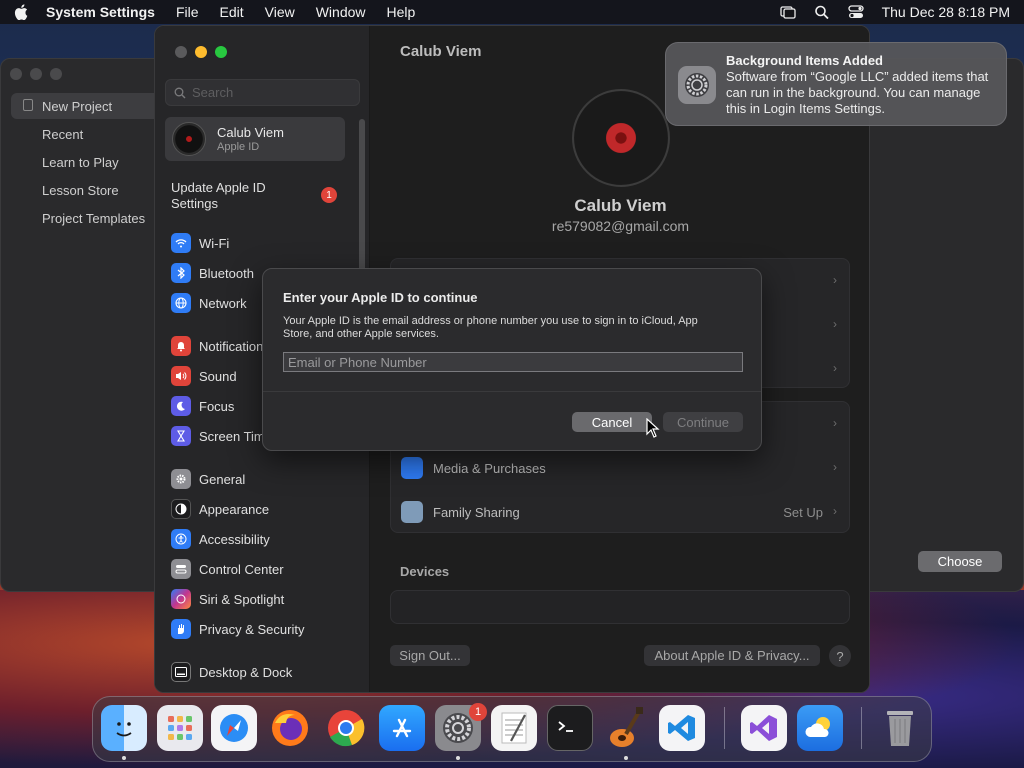 This screenshot has width=1024, height=768. What do you see at coordinates (222, 479) in the screenshot?
I see `sidebar-item-label: General` at bounding box center [222, 479].